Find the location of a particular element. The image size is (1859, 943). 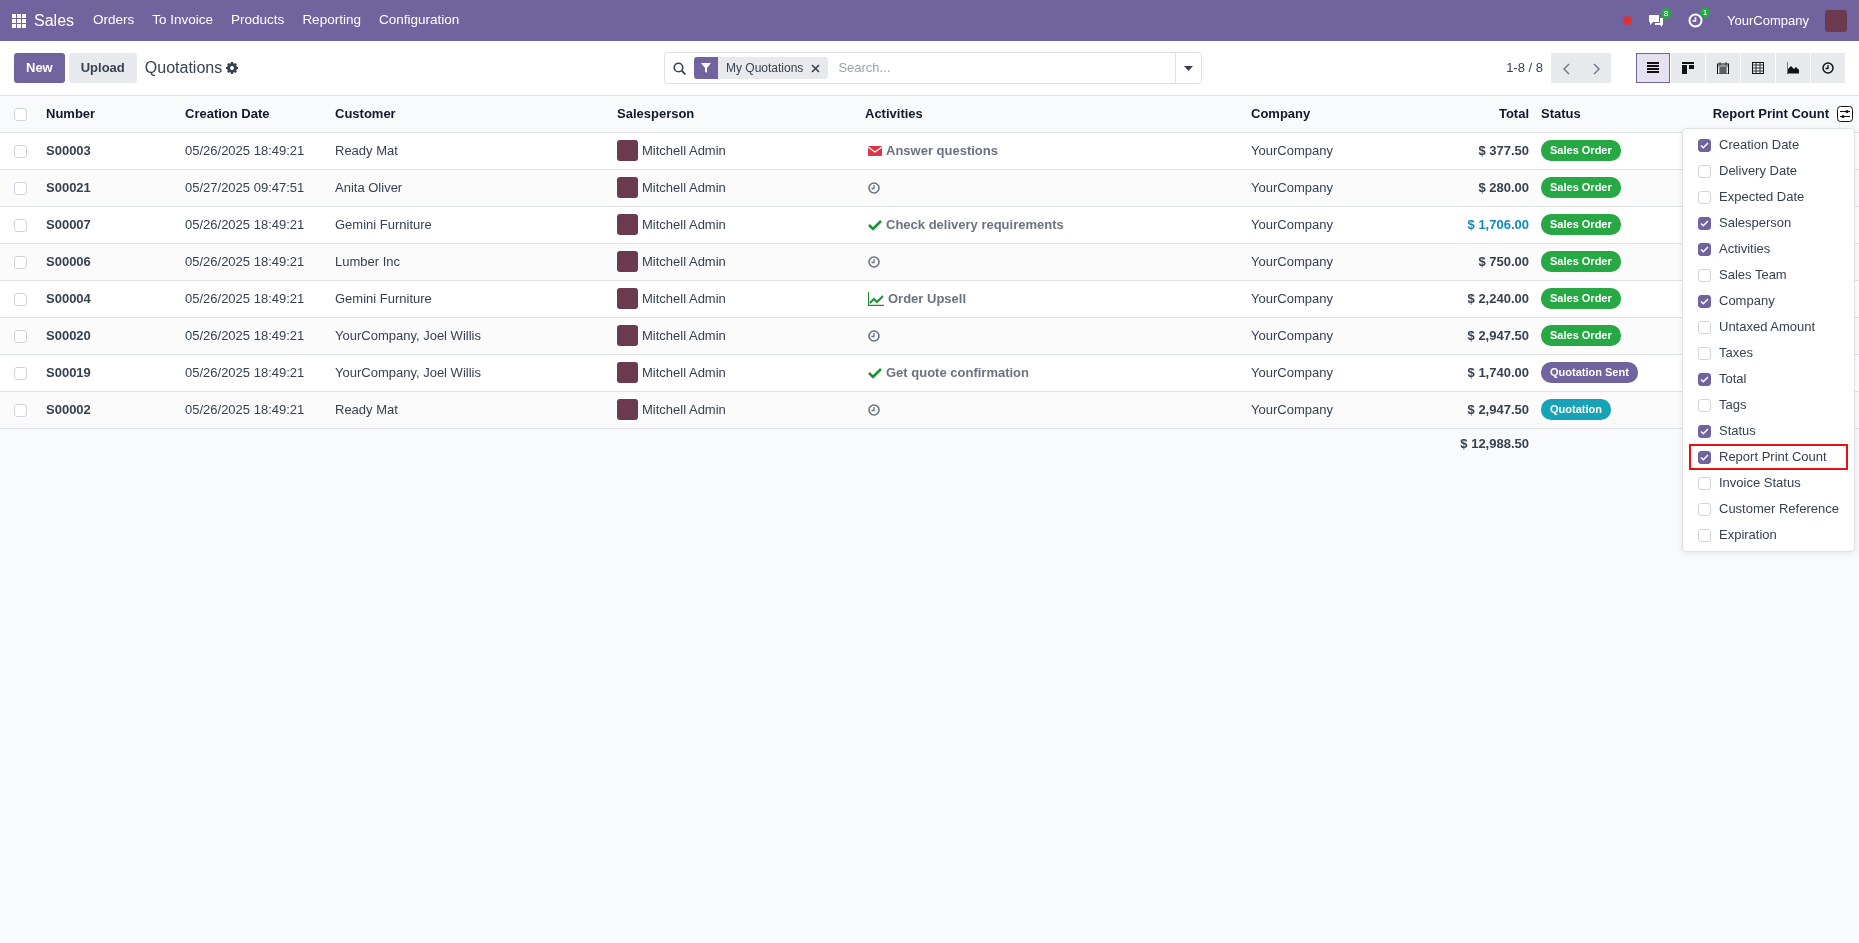

customer-name: YourCompany, Joel Willis is located at coordinates (408, 335).